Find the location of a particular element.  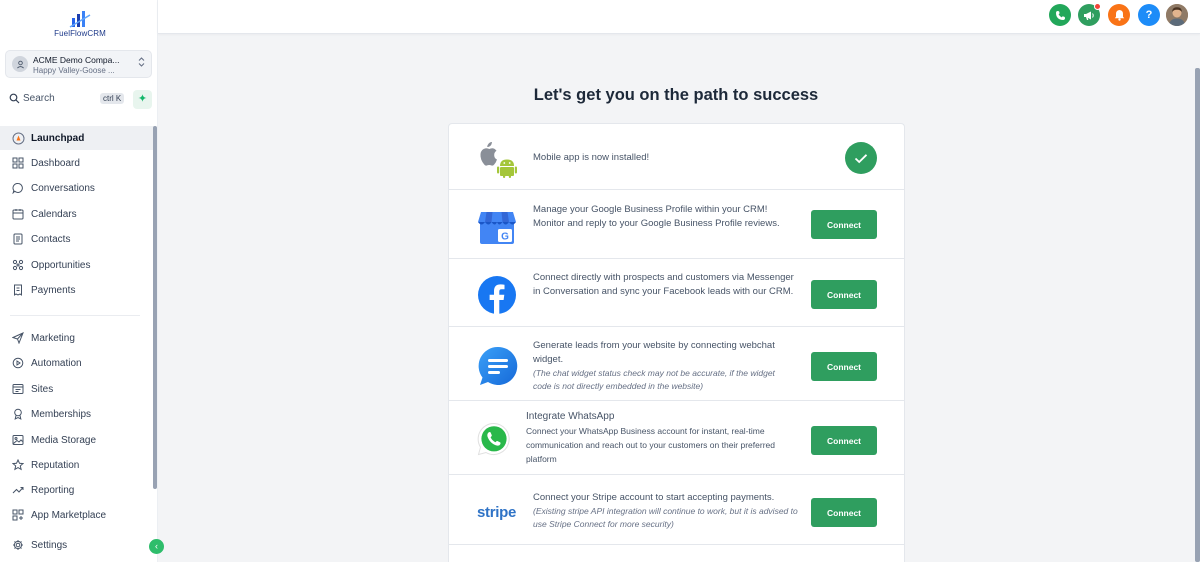

avatar-photo-icon is located at coordinates (1177, 15).